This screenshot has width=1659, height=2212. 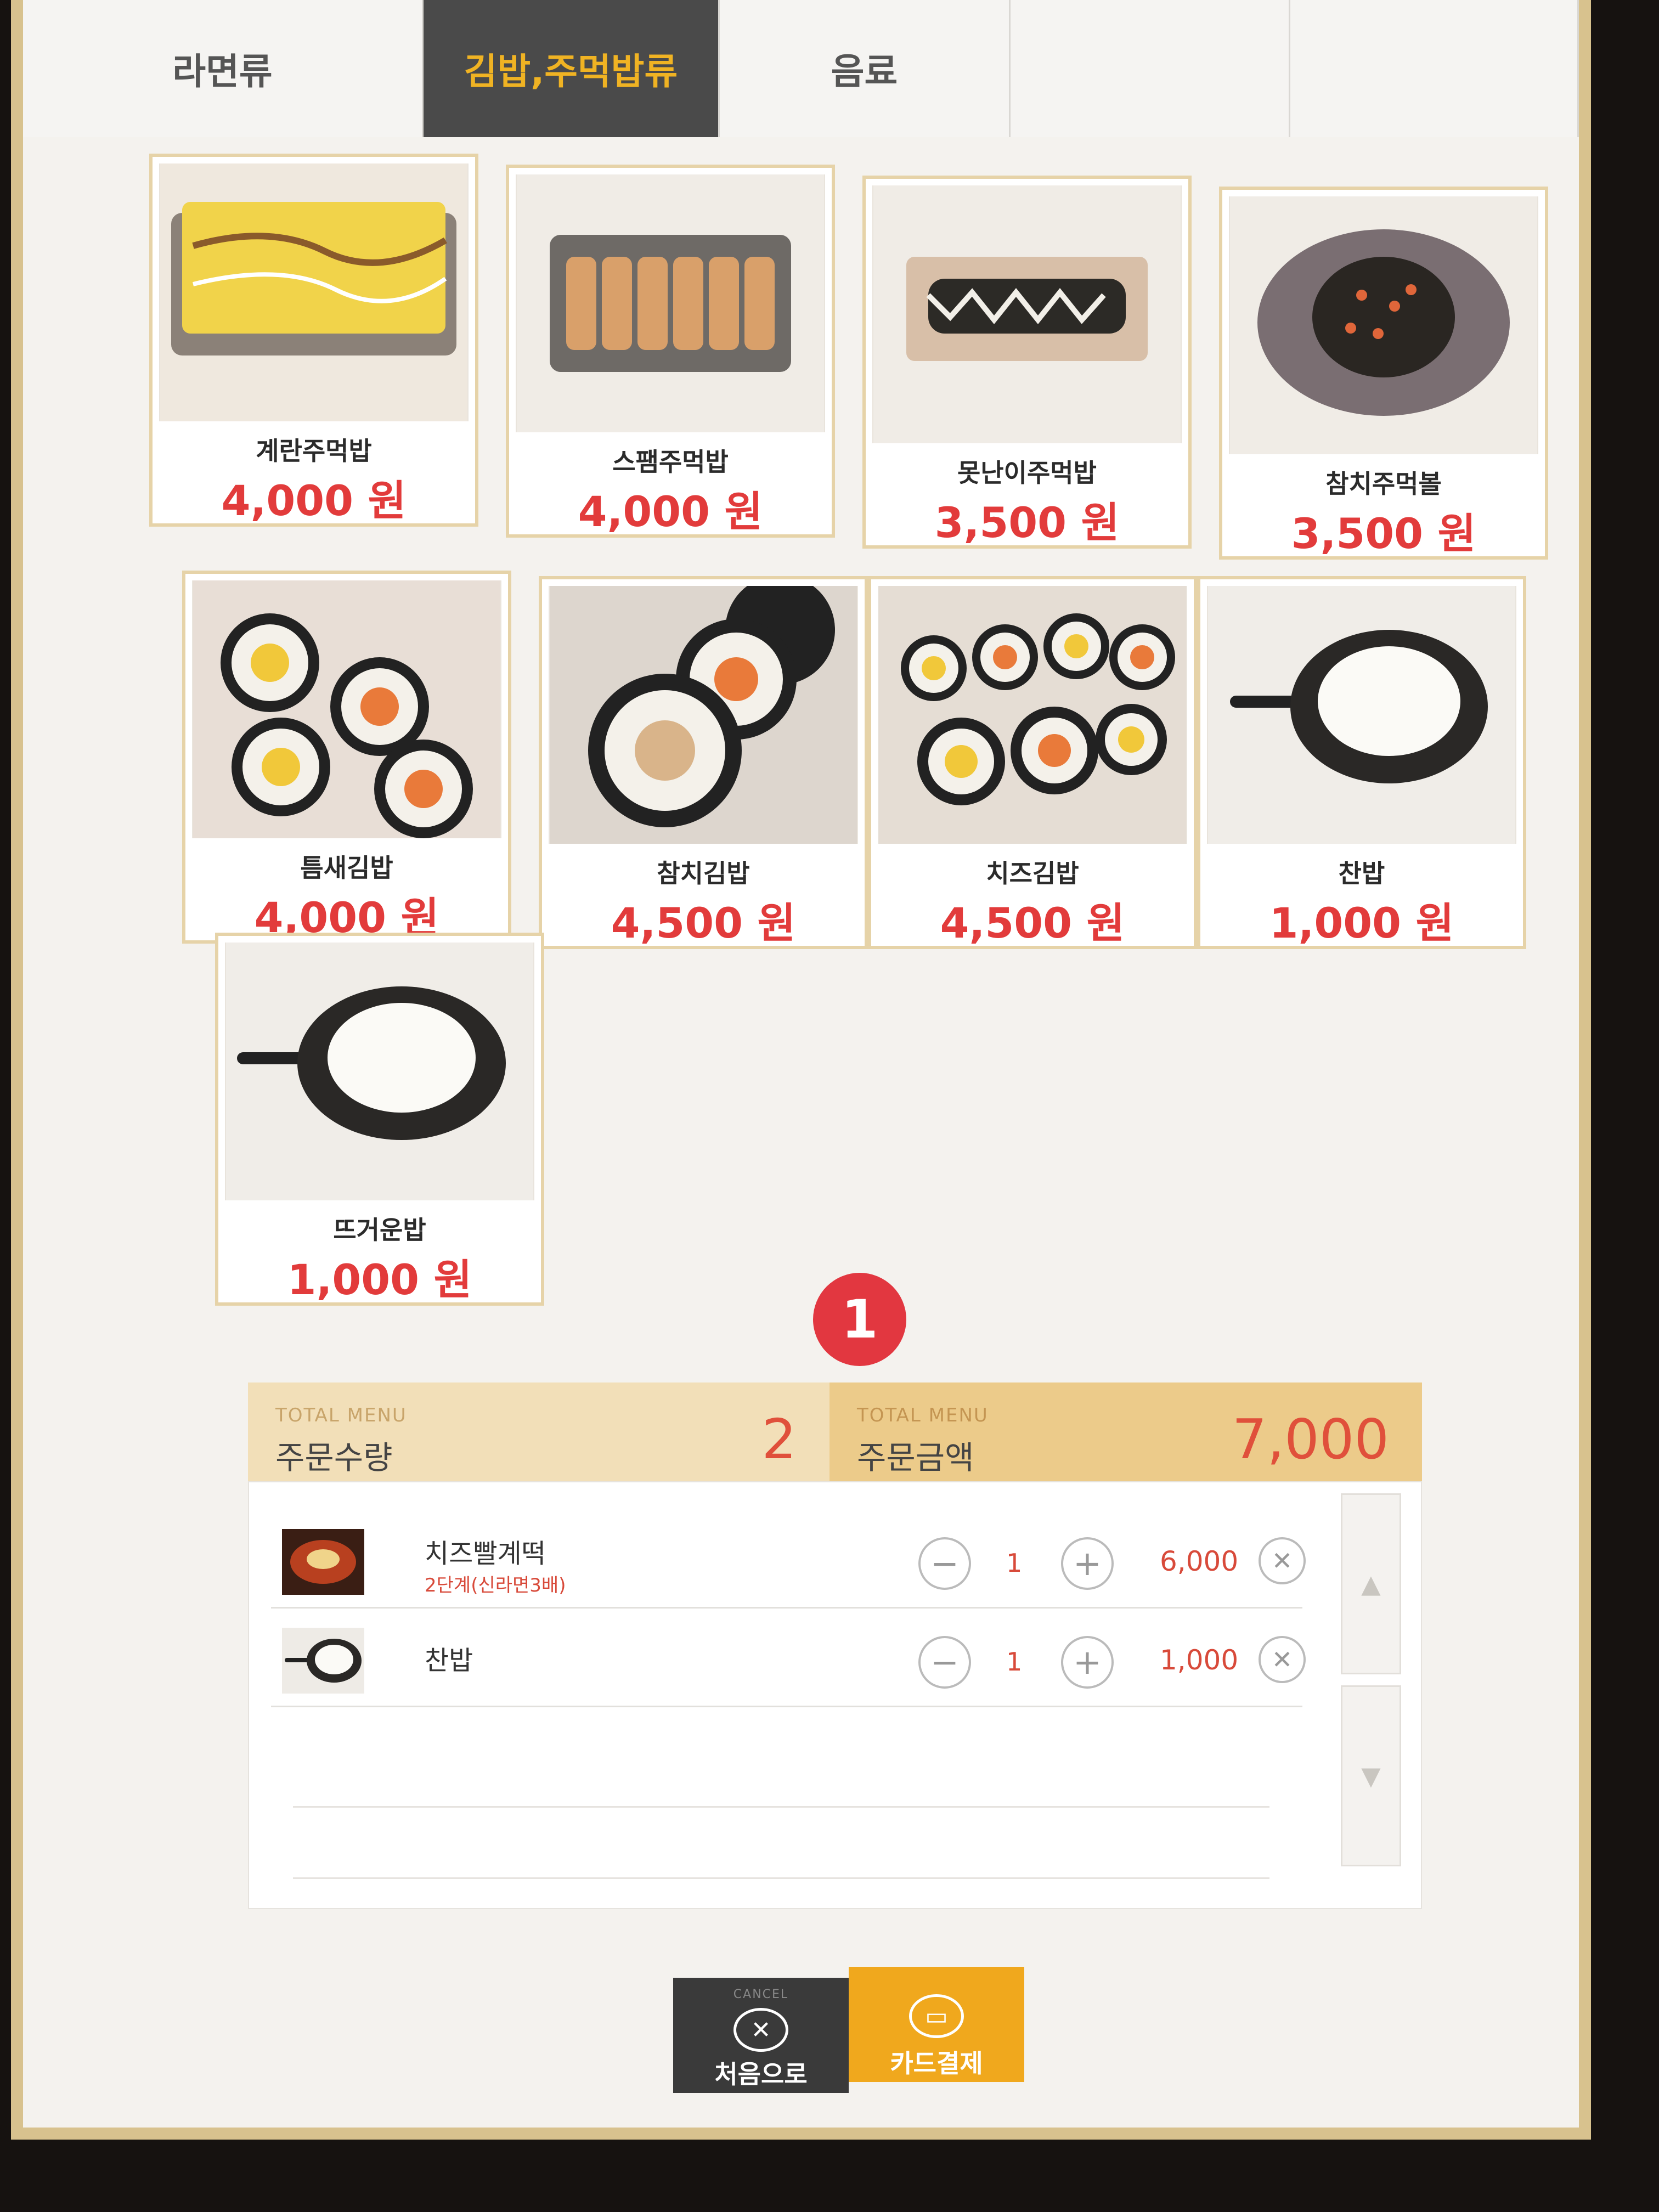 I want to click on total-amount-value: 7,000, so click(x=1310, y=1439).